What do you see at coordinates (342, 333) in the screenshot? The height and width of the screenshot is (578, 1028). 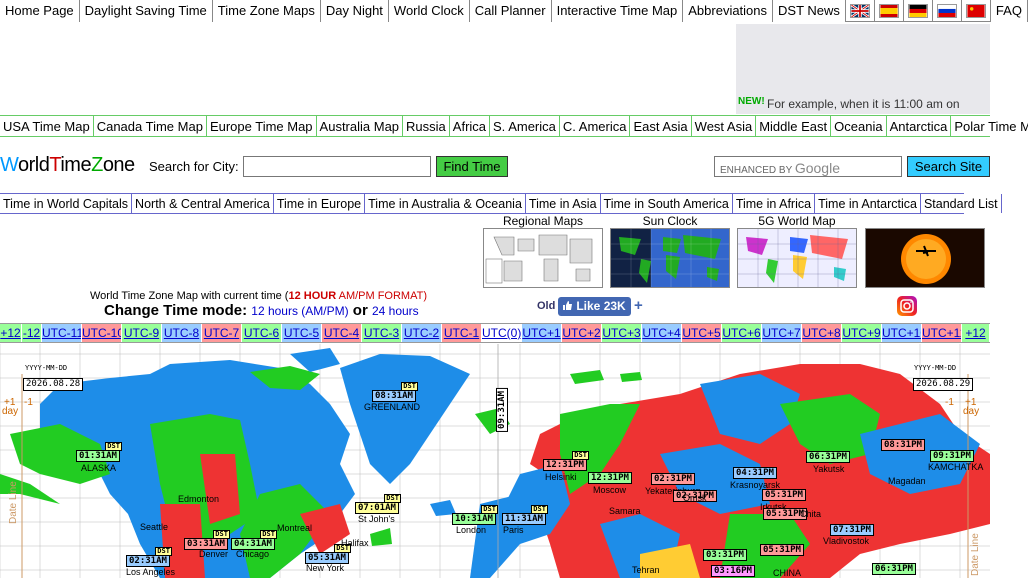 I see `utc-zone-9: UTC-4` at bounding box center [342, 333].